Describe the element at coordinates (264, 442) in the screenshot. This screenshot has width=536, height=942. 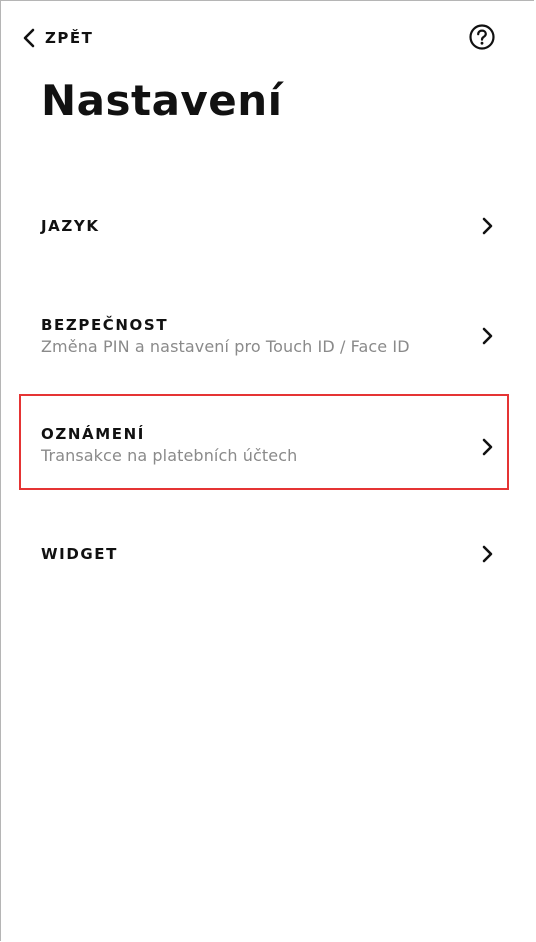
I see `settings-item-oznameni: OZNÁMENÍ Transakce na platebních účtech` at that location.